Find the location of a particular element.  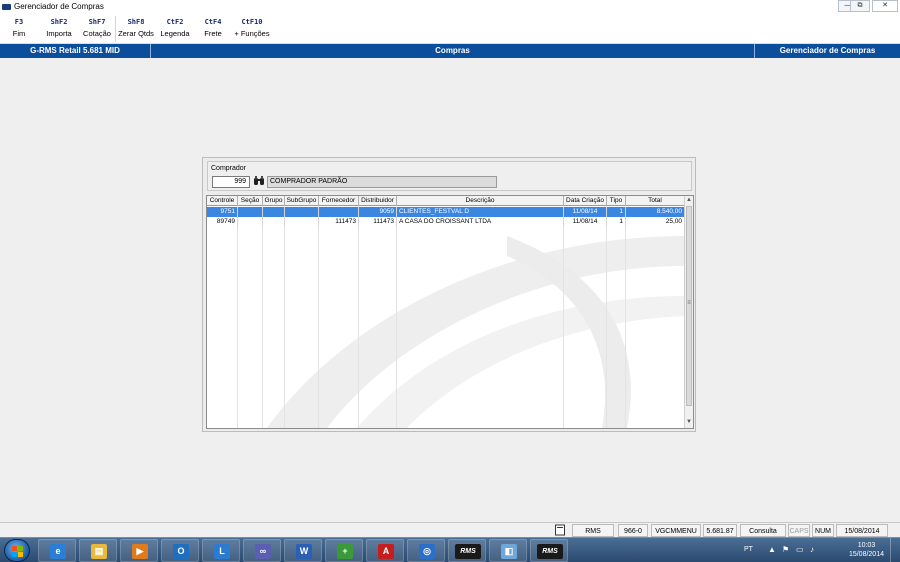

taskbar-rms-app-button: RMS is located at coordinates (467, 550).